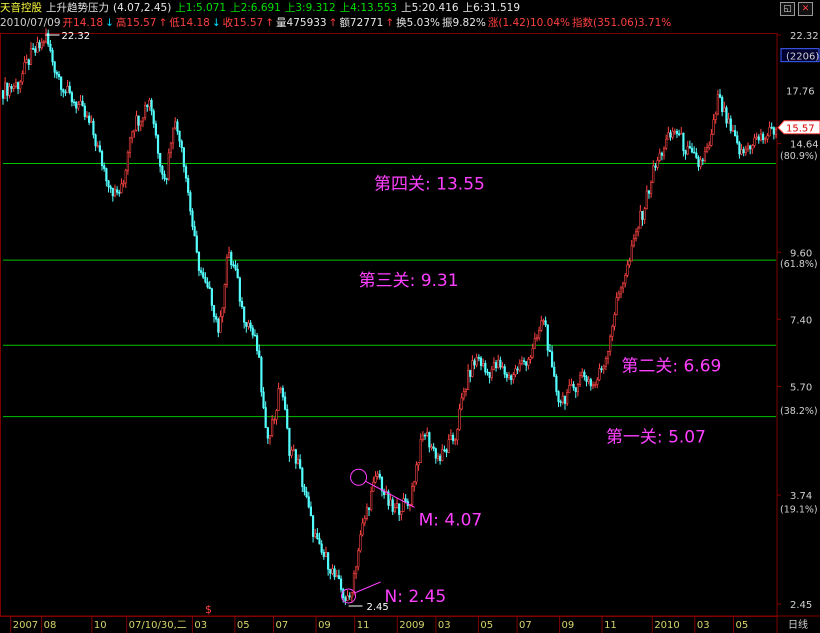 The width and height of the screenshot is (820, 633). Describe the element at coordinates (100, 625) in the screenshot. I see `x-tick-label: 10` at that location.